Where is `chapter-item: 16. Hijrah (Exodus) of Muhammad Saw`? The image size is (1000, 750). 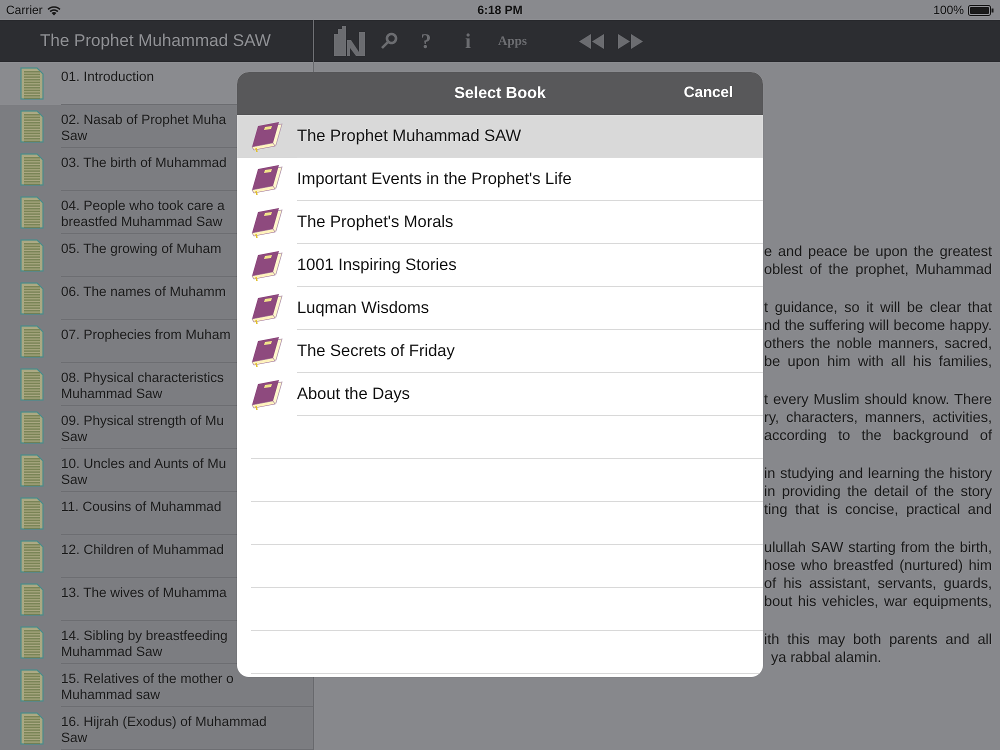
chapter-item: 16. Hijrah (Exodus) of Muhammad Saw is located at coordinates (156, 728).